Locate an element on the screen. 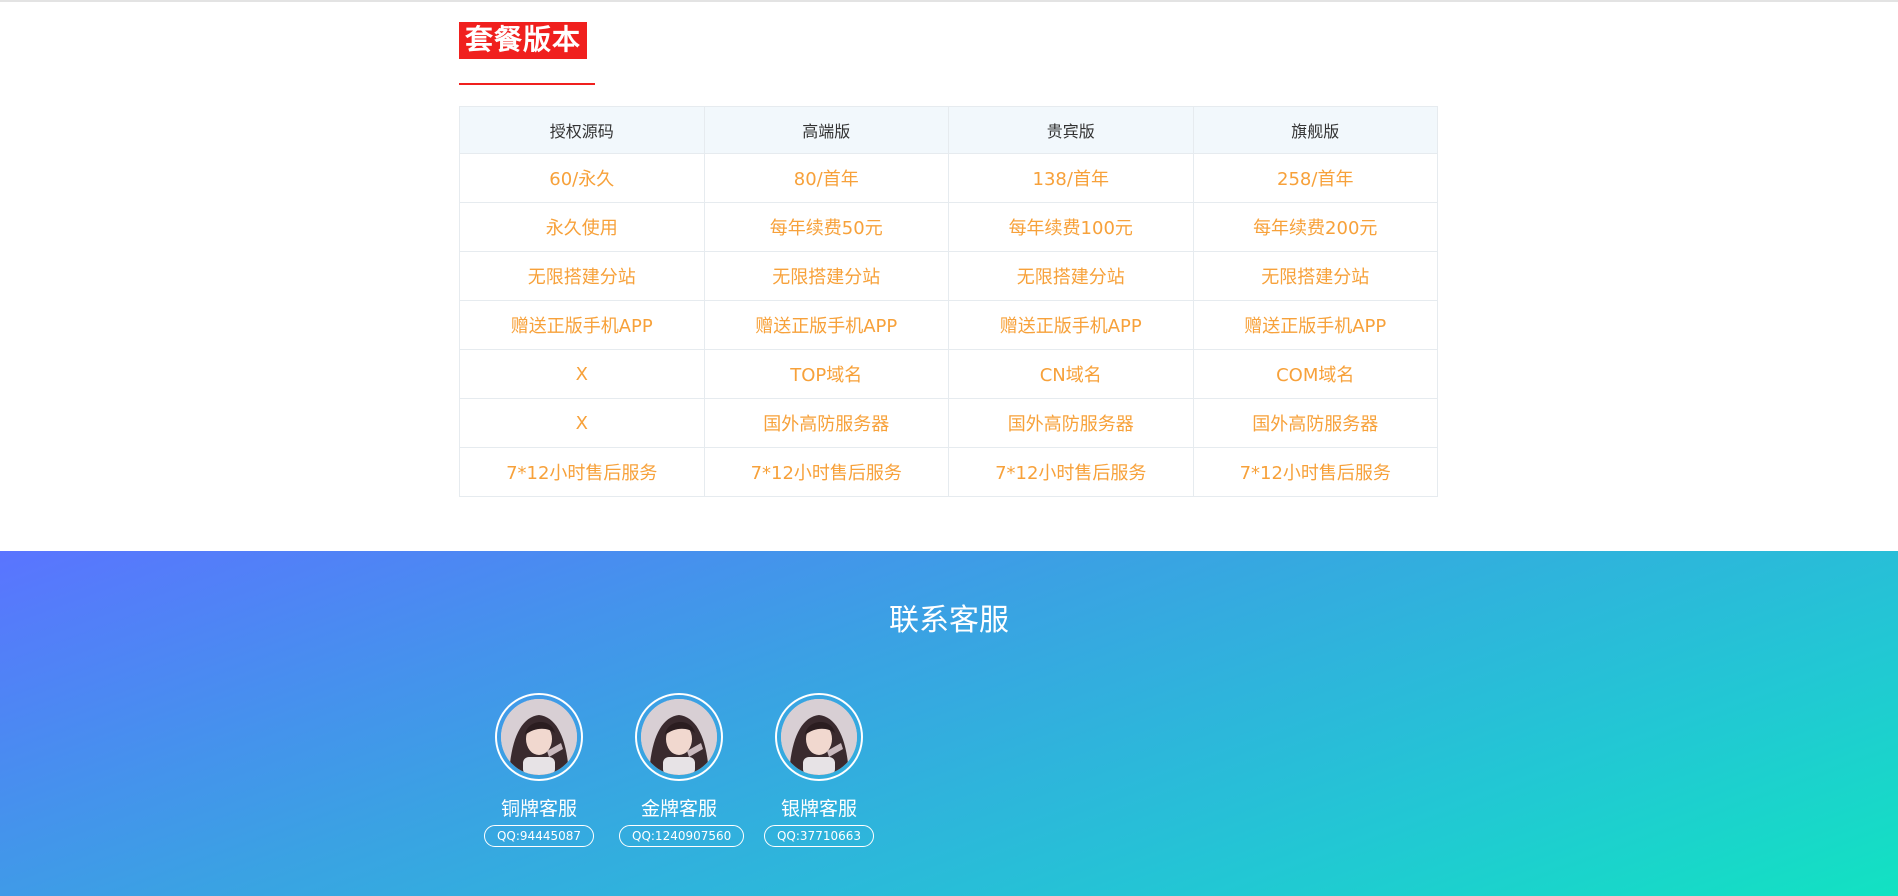  header-source-license: 授权源码 is located at coordinates (582, 130).